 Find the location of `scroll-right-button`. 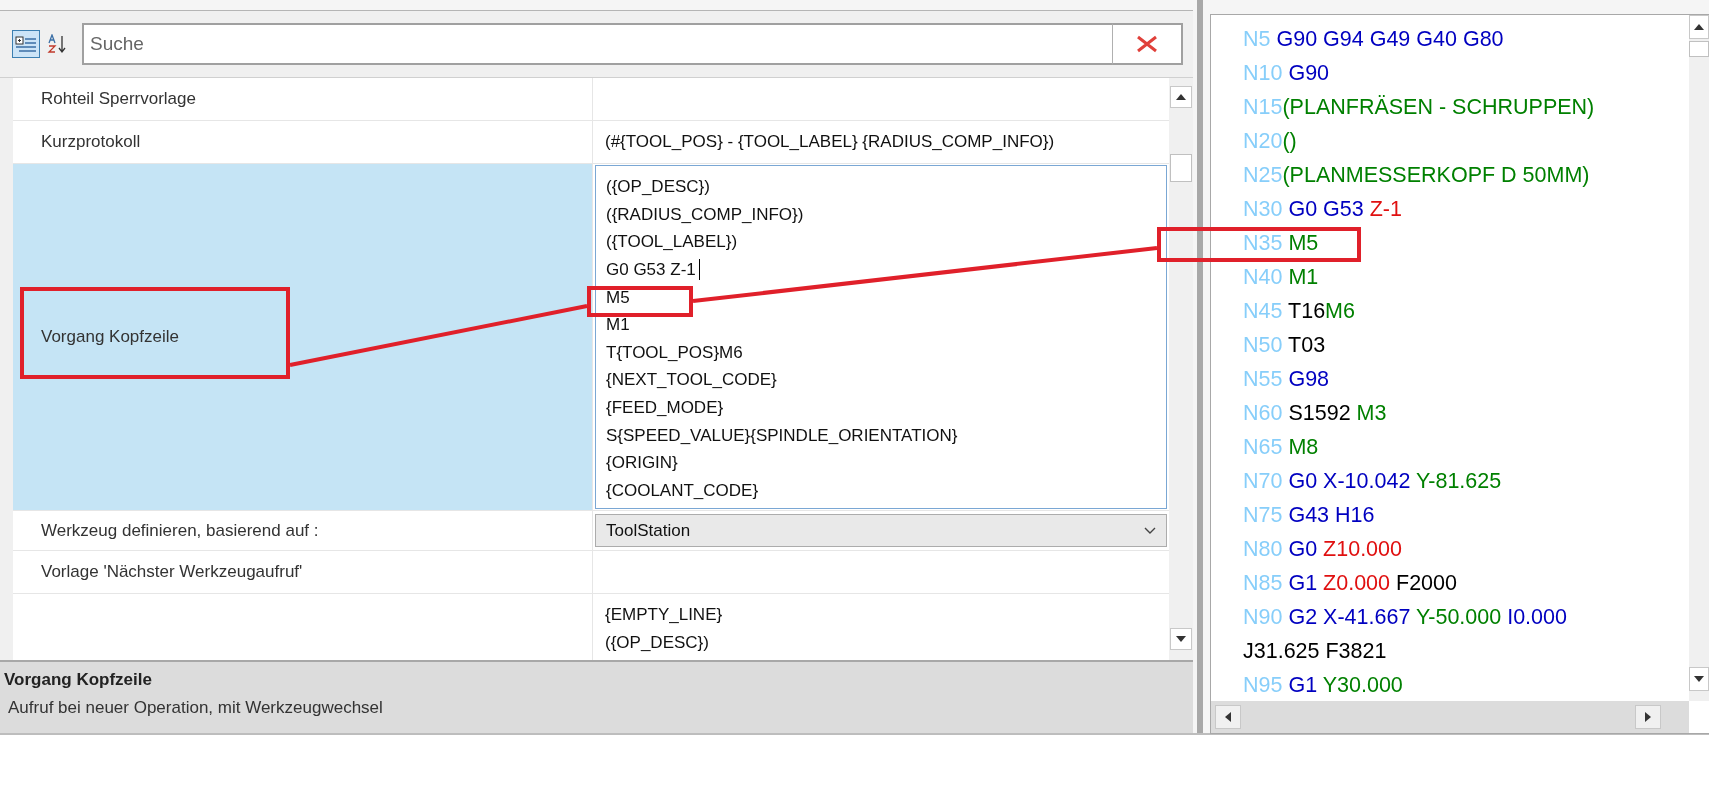

scroll-right-button is located at coordinates (1648, 717).